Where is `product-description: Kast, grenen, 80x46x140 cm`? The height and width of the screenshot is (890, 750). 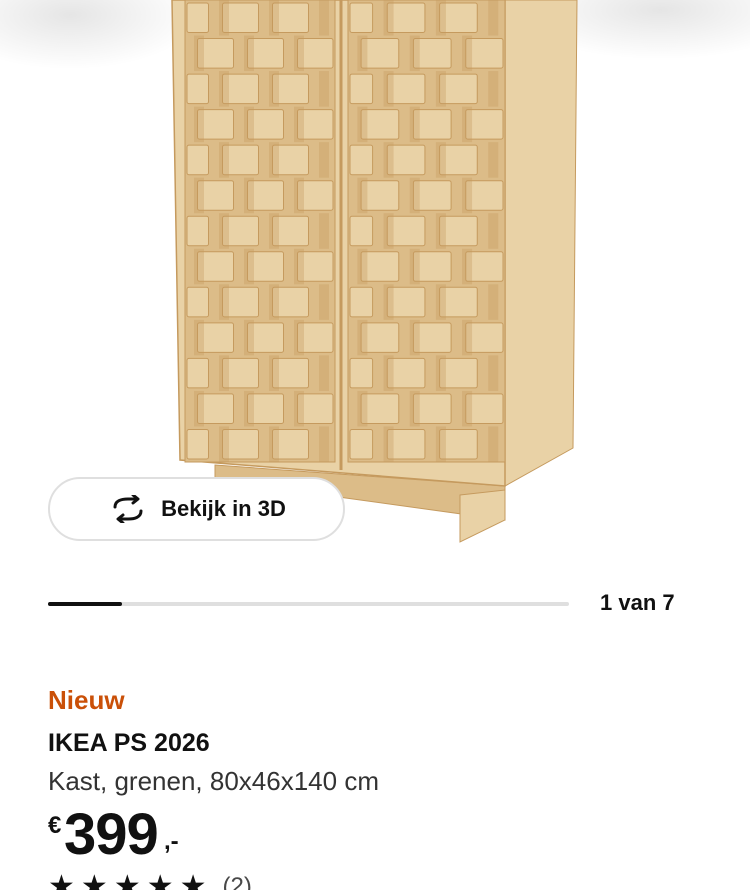
product-description: Kast, grenen, 80x46x140 cm is located at coordinates (213, 781).